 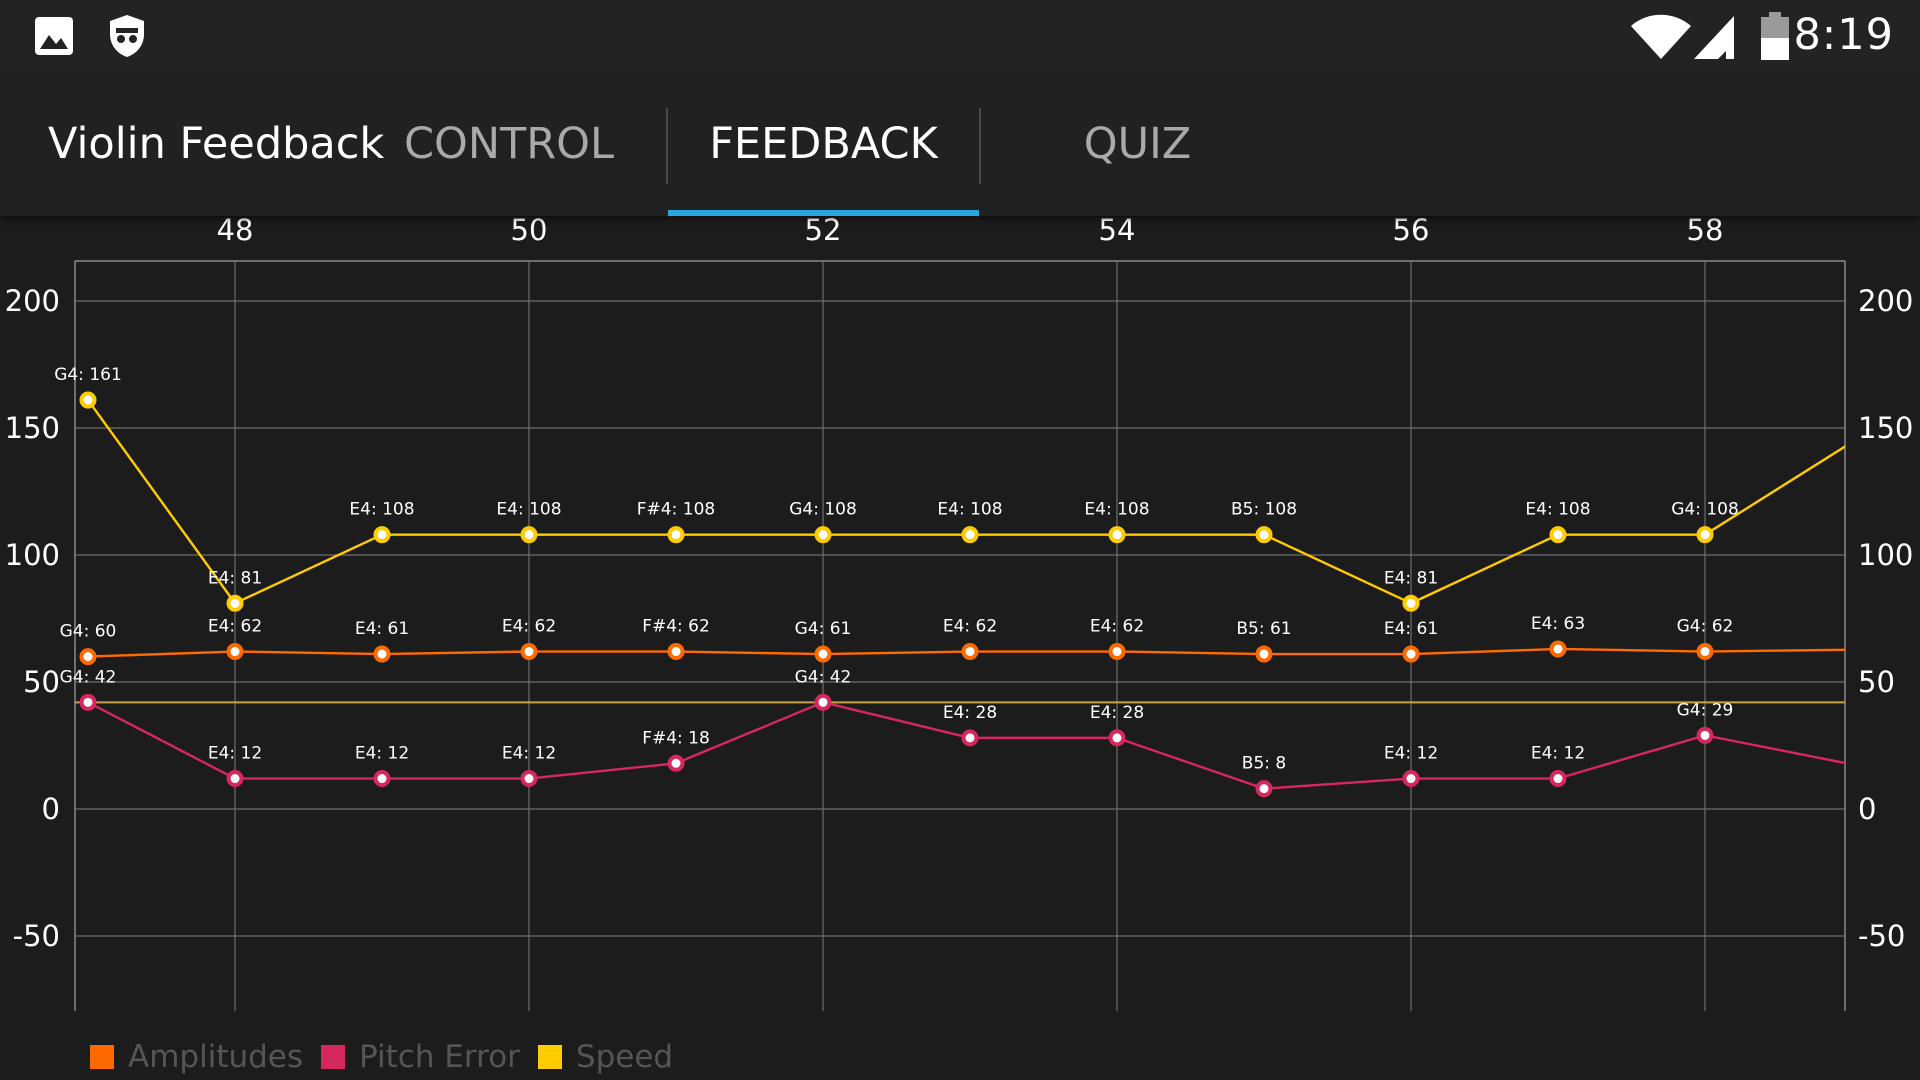 I want to click on y-tick-label-right: -50, so click(x=1881, y=936).